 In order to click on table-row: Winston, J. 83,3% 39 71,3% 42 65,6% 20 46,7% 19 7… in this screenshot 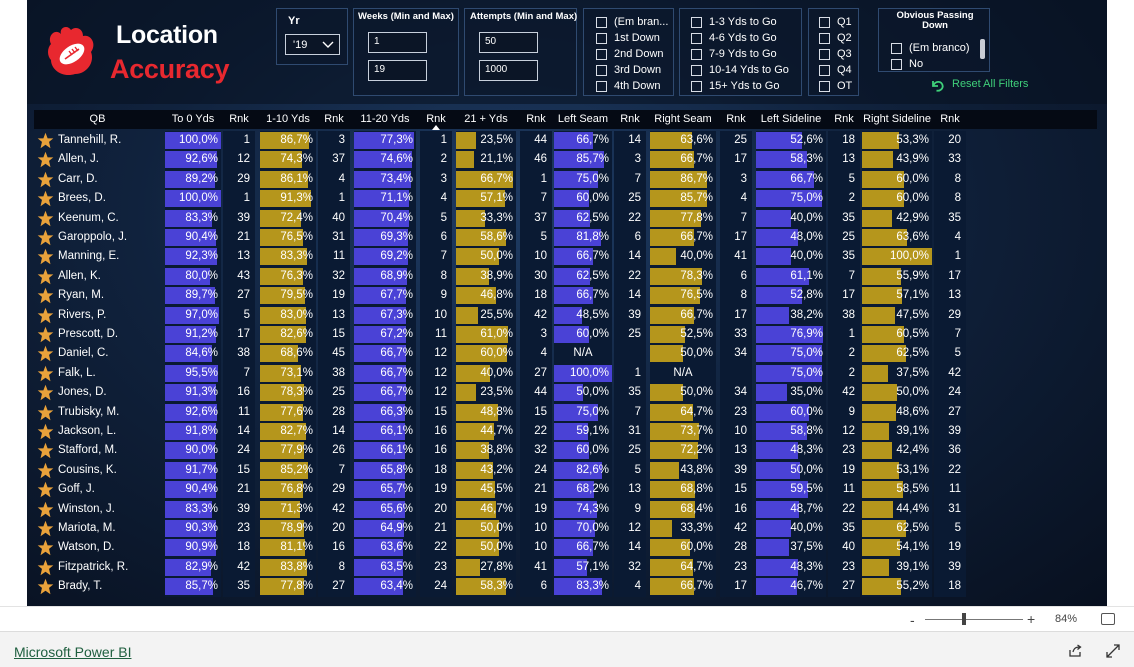, I will do `click(565, 509)`.